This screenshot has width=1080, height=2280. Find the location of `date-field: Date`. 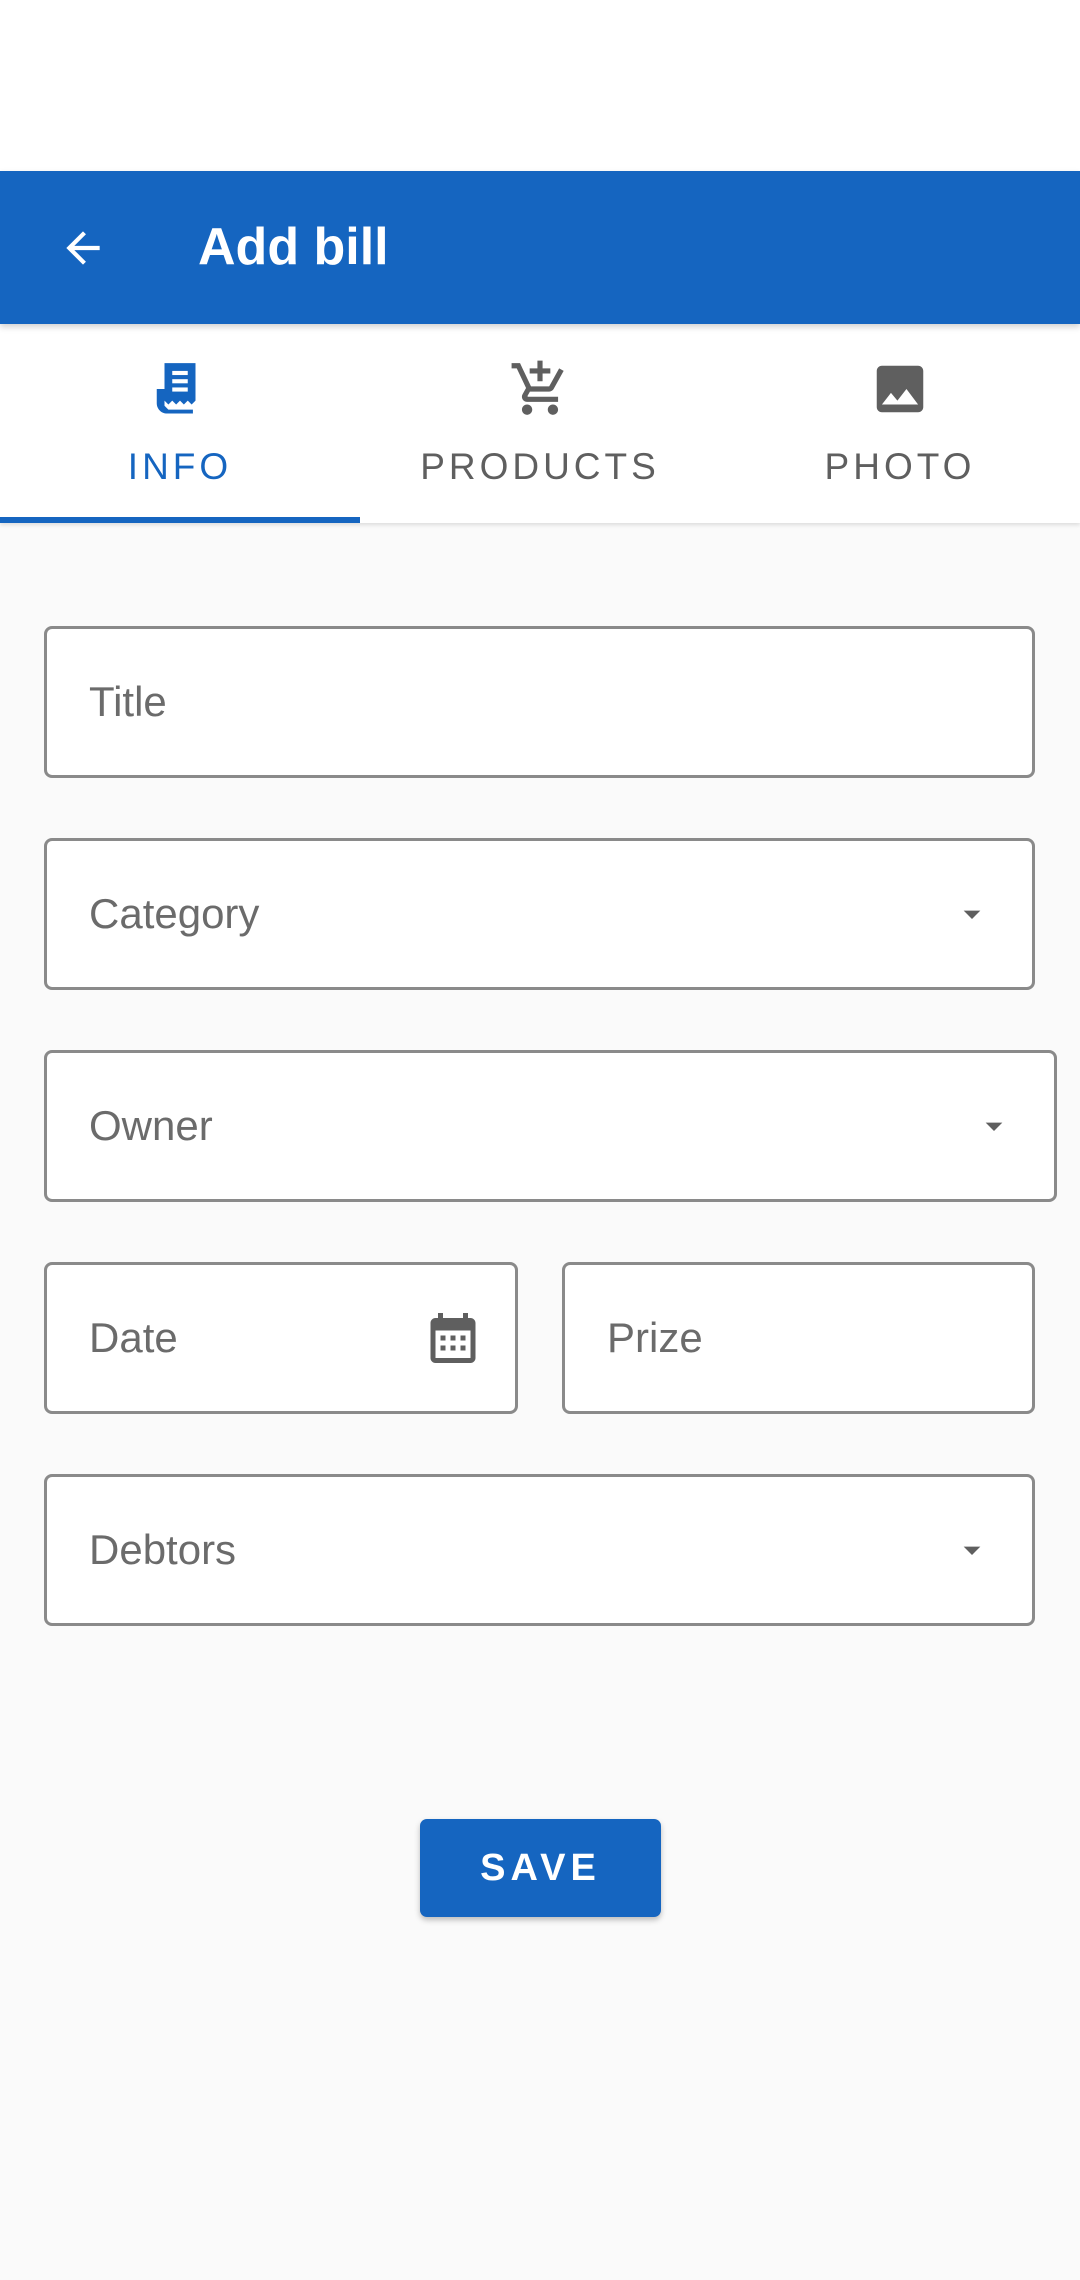

date-field: Date is located at coordinates (281, 1338).